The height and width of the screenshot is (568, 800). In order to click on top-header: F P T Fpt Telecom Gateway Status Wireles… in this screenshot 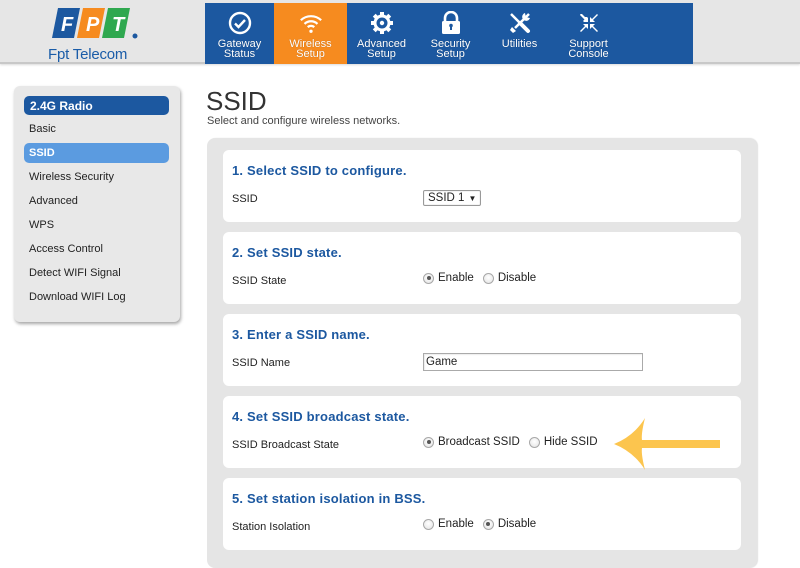, I will do `click(400, 32)`.